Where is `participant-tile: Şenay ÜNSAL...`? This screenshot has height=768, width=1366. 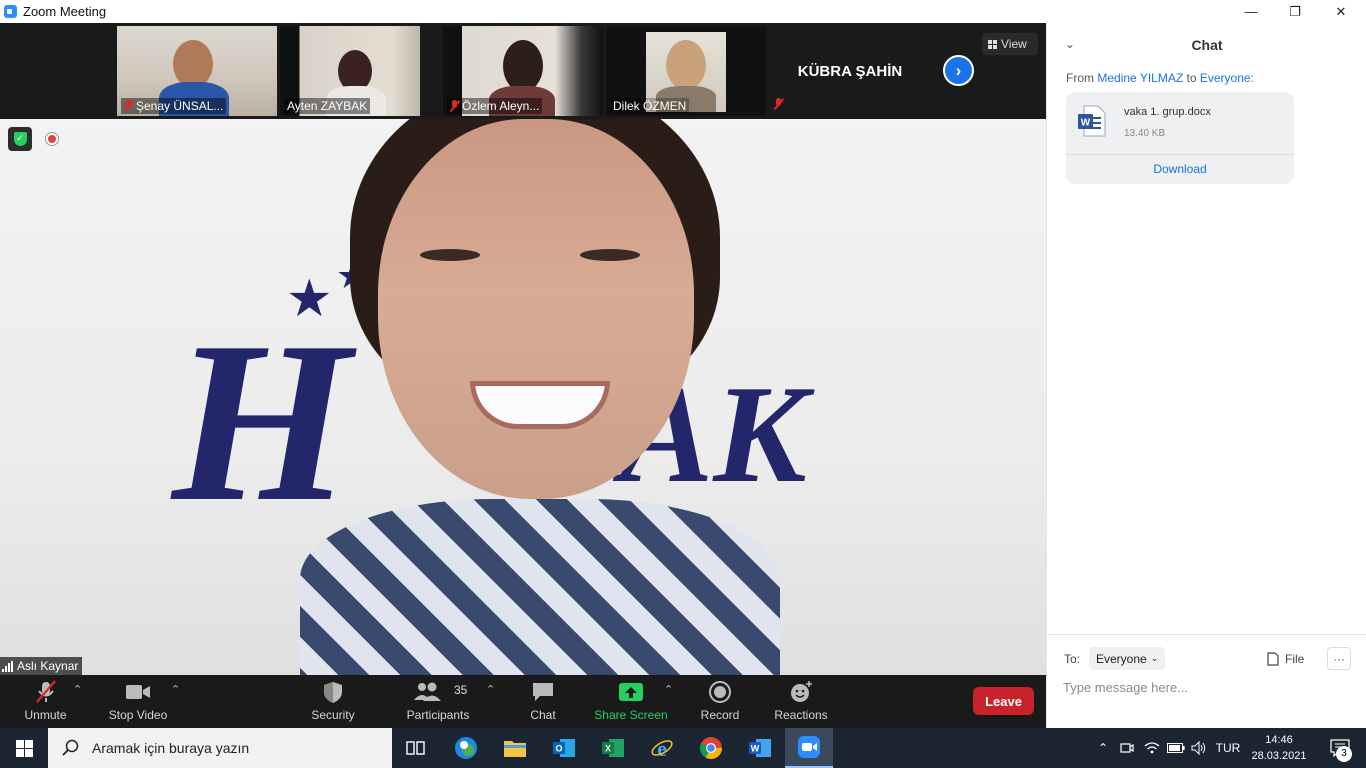 participant-tile: Şenay ÜNSAL... is located at coordinates (197, 71).